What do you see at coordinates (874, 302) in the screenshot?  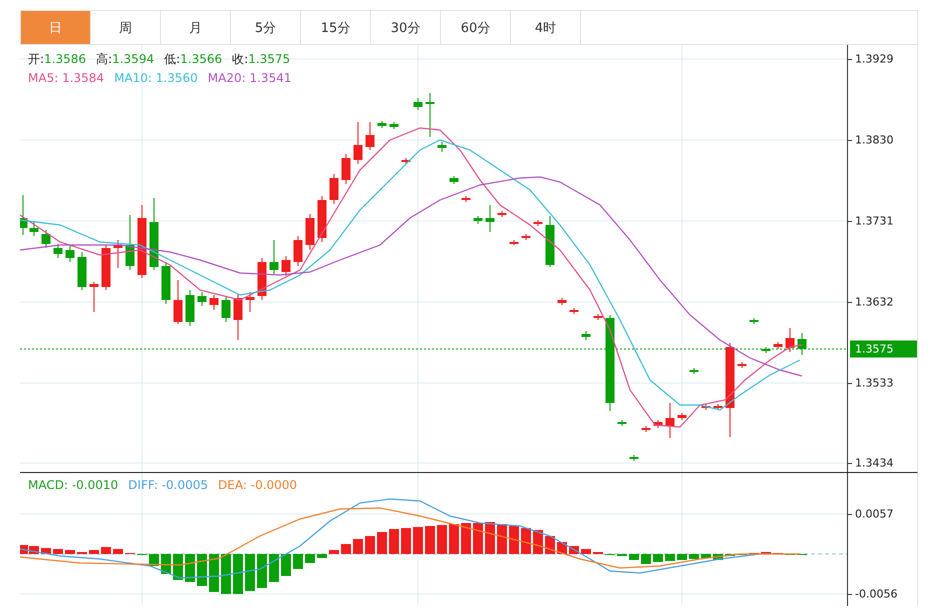 I see `axis-label: 1.3632` at bounding box center [874, 302].